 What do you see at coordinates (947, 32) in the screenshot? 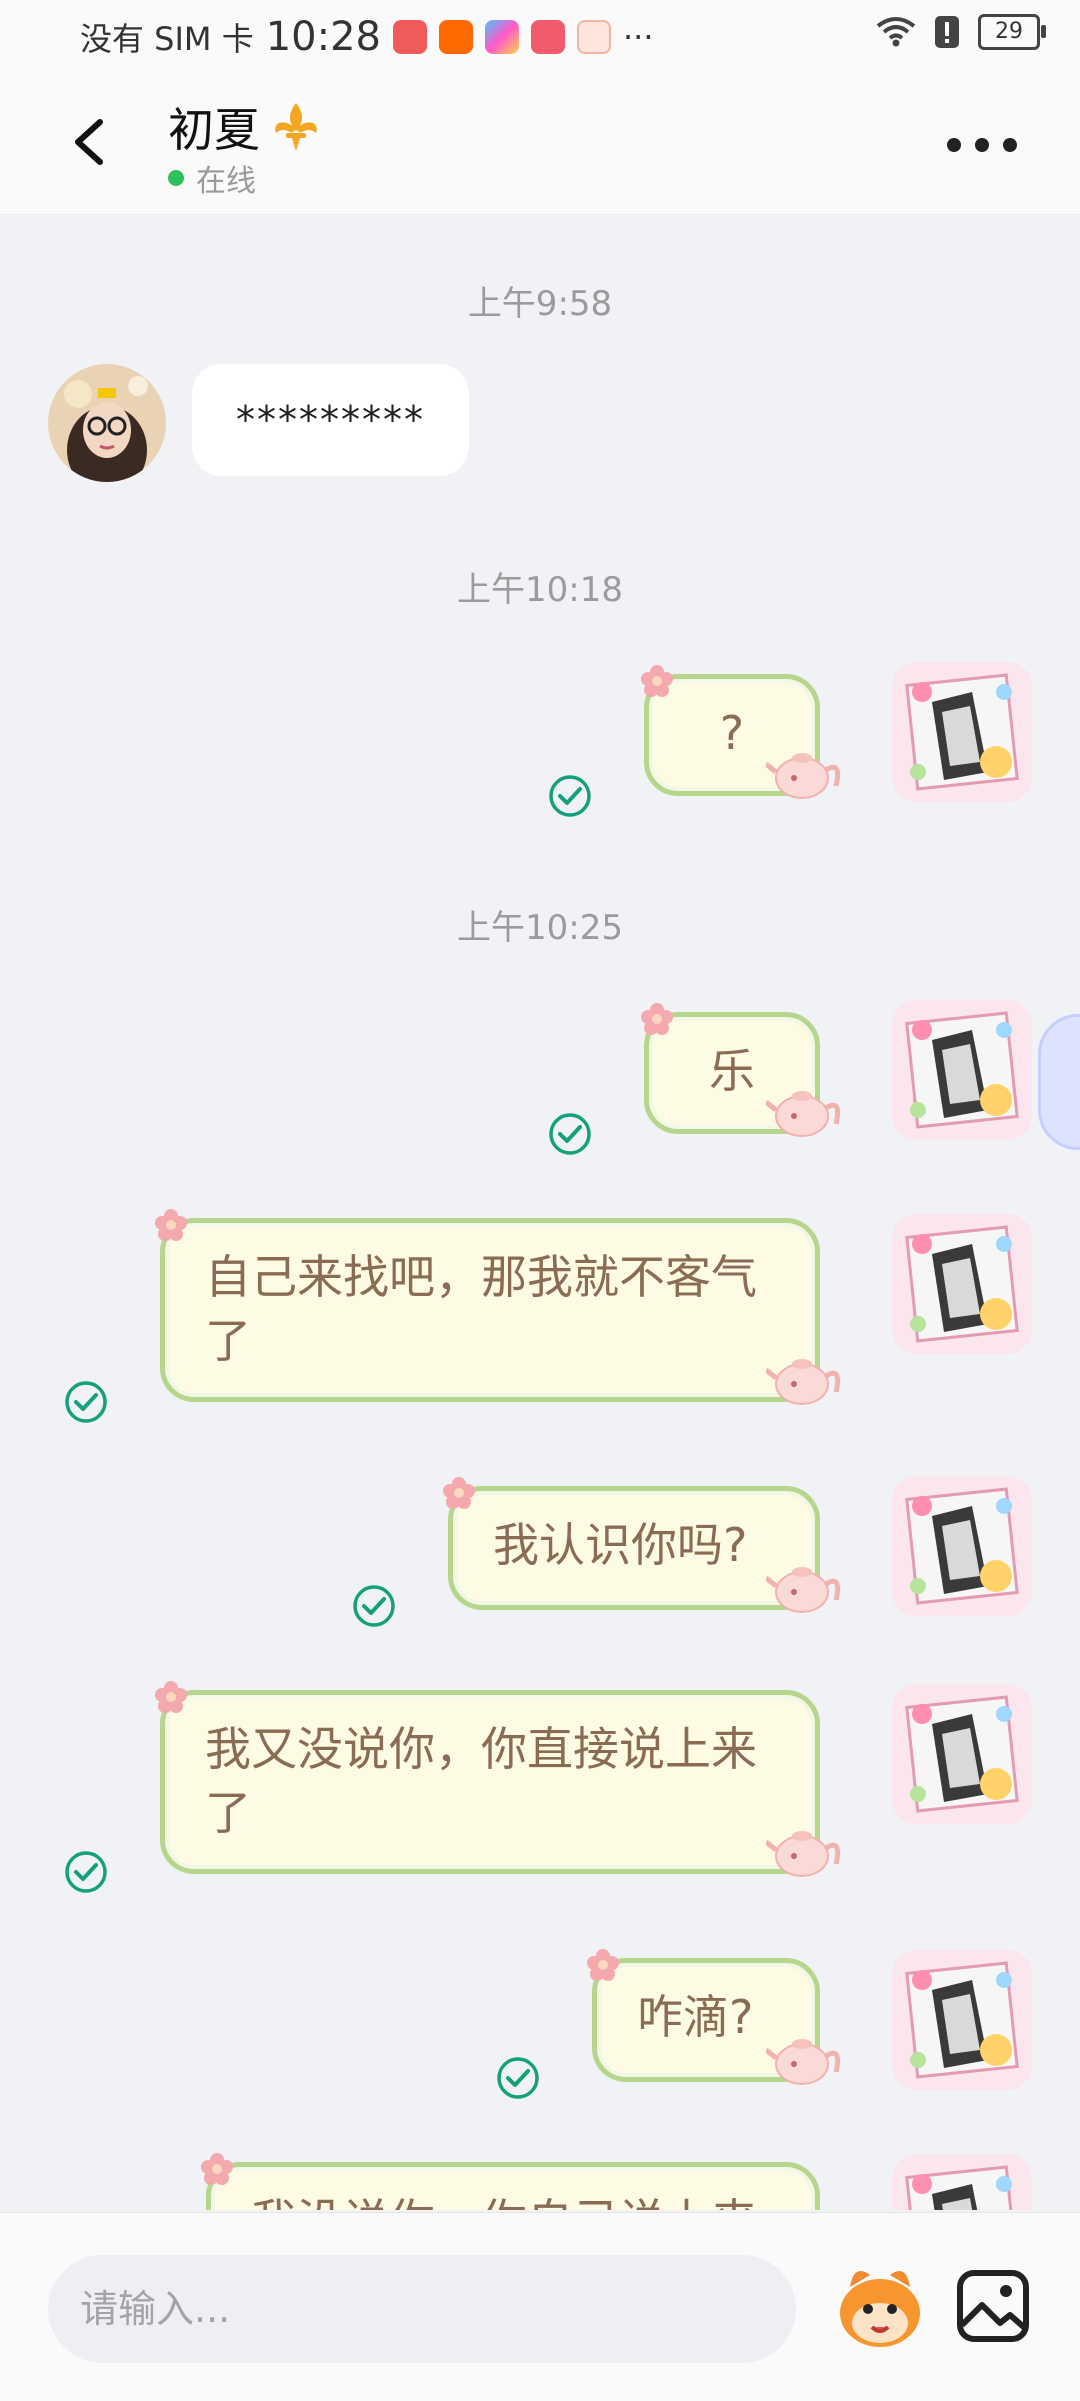
I see `alert-icon` at bounding box center [947, 32].